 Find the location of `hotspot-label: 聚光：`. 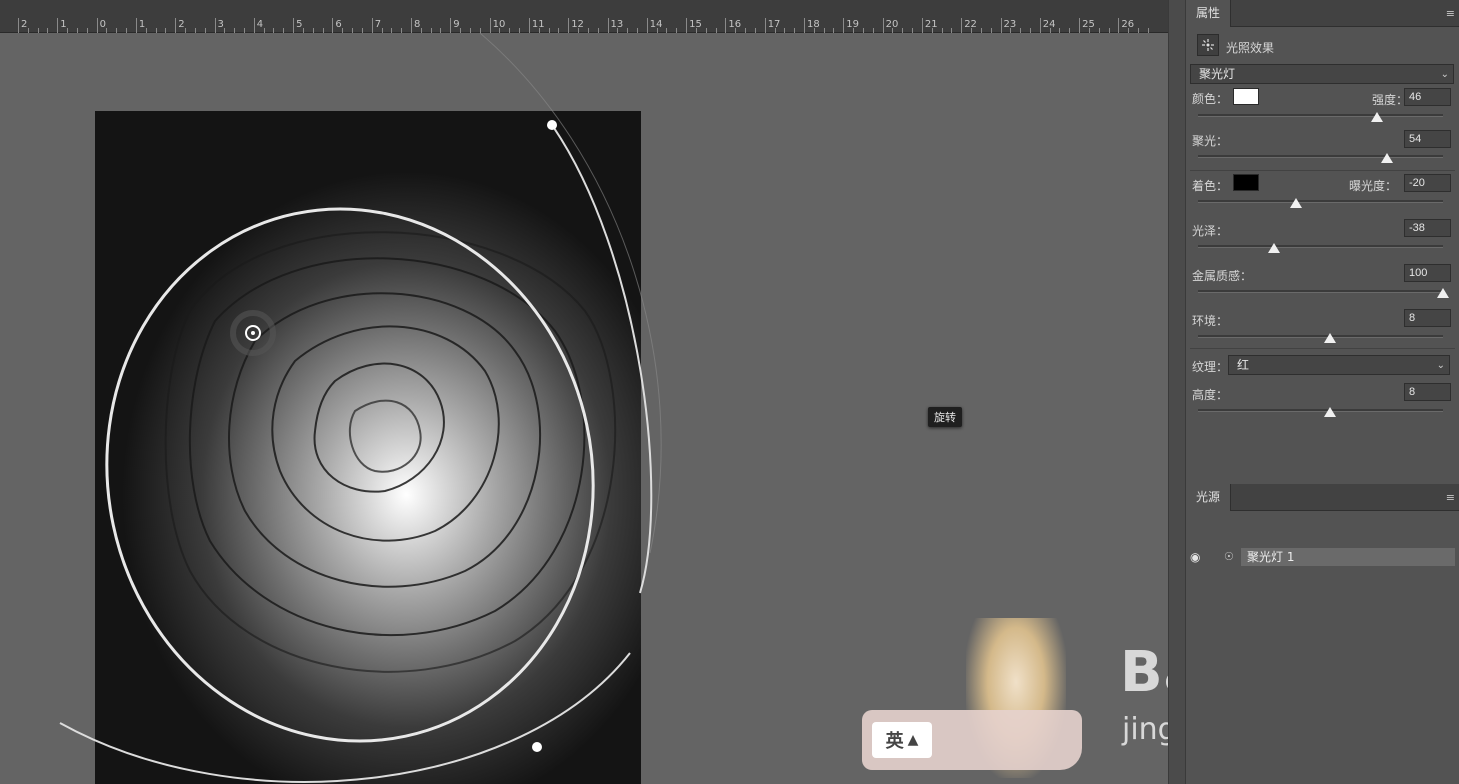

hotspot-label: 聚光： is located at coordinates (1210, 141).